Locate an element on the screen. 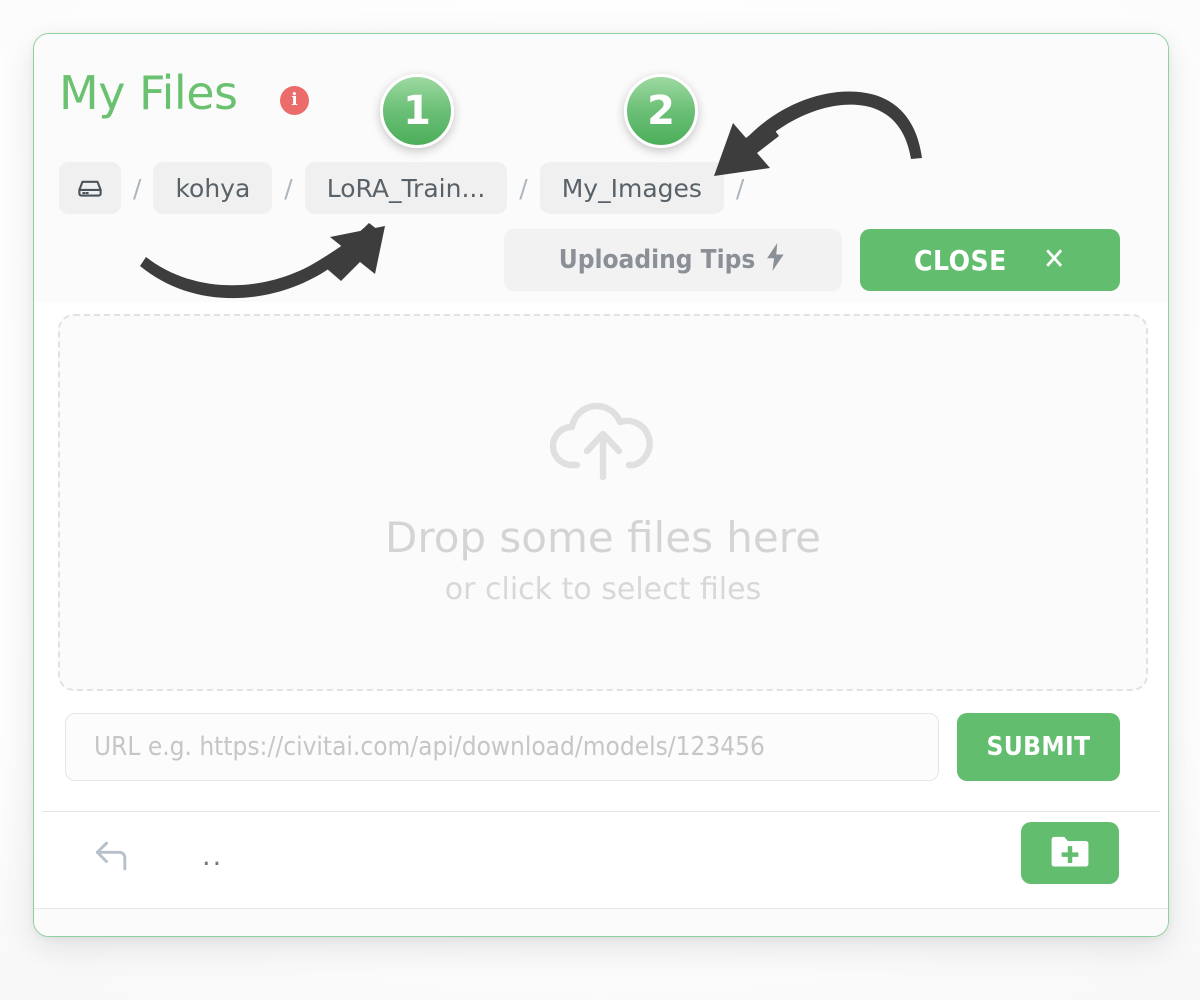  uploading-tips-button: Uploading Tips is located at coordinates (673, 260).